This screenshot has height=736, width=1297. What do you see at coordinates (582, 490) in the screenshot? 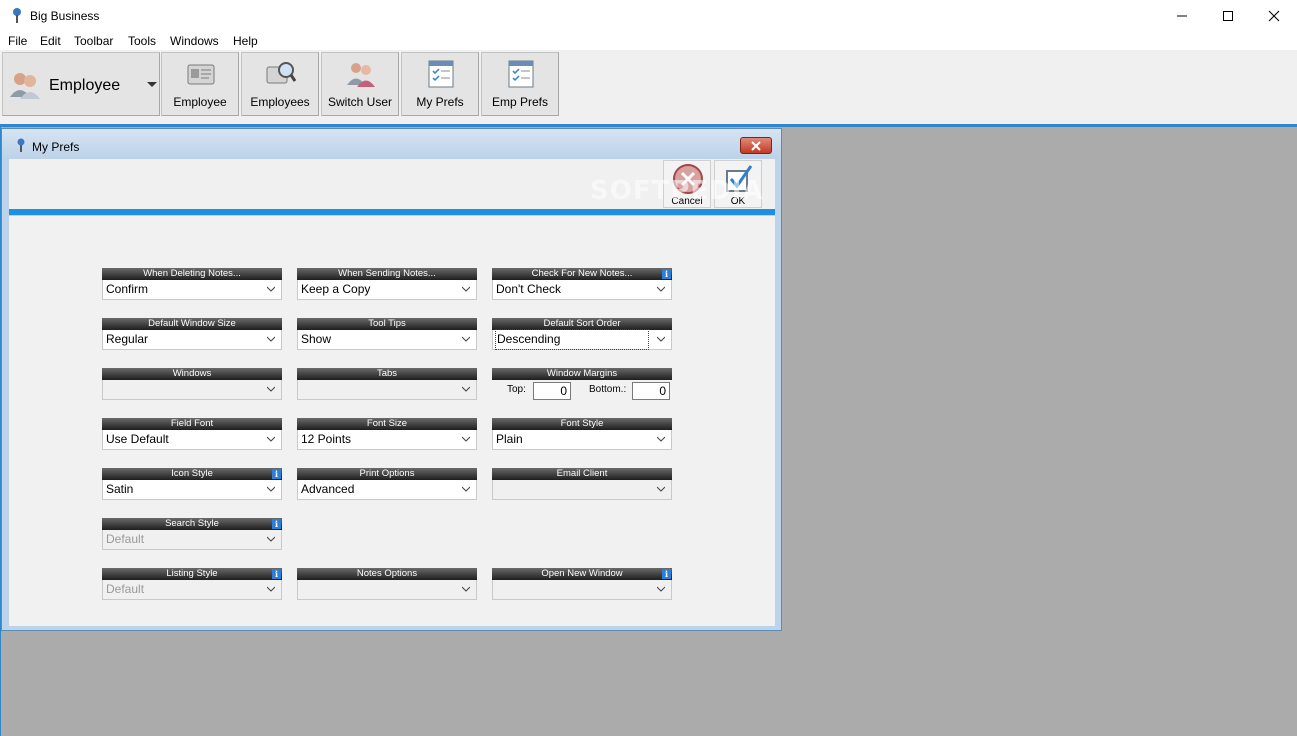
I see `email-client-select` at bounding box center [582, 490].